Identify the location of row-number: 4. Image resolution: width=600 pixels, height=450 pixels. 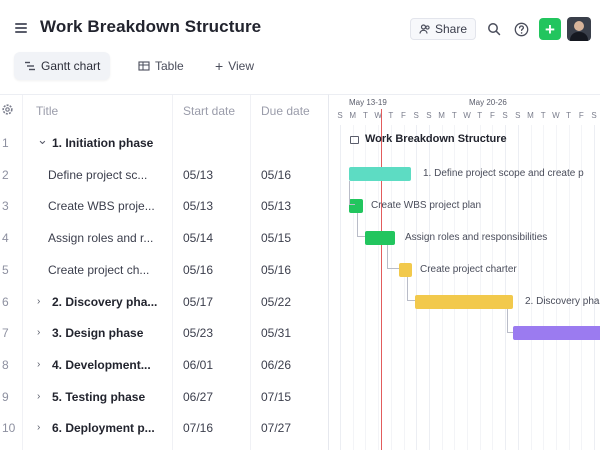
(5, 238).